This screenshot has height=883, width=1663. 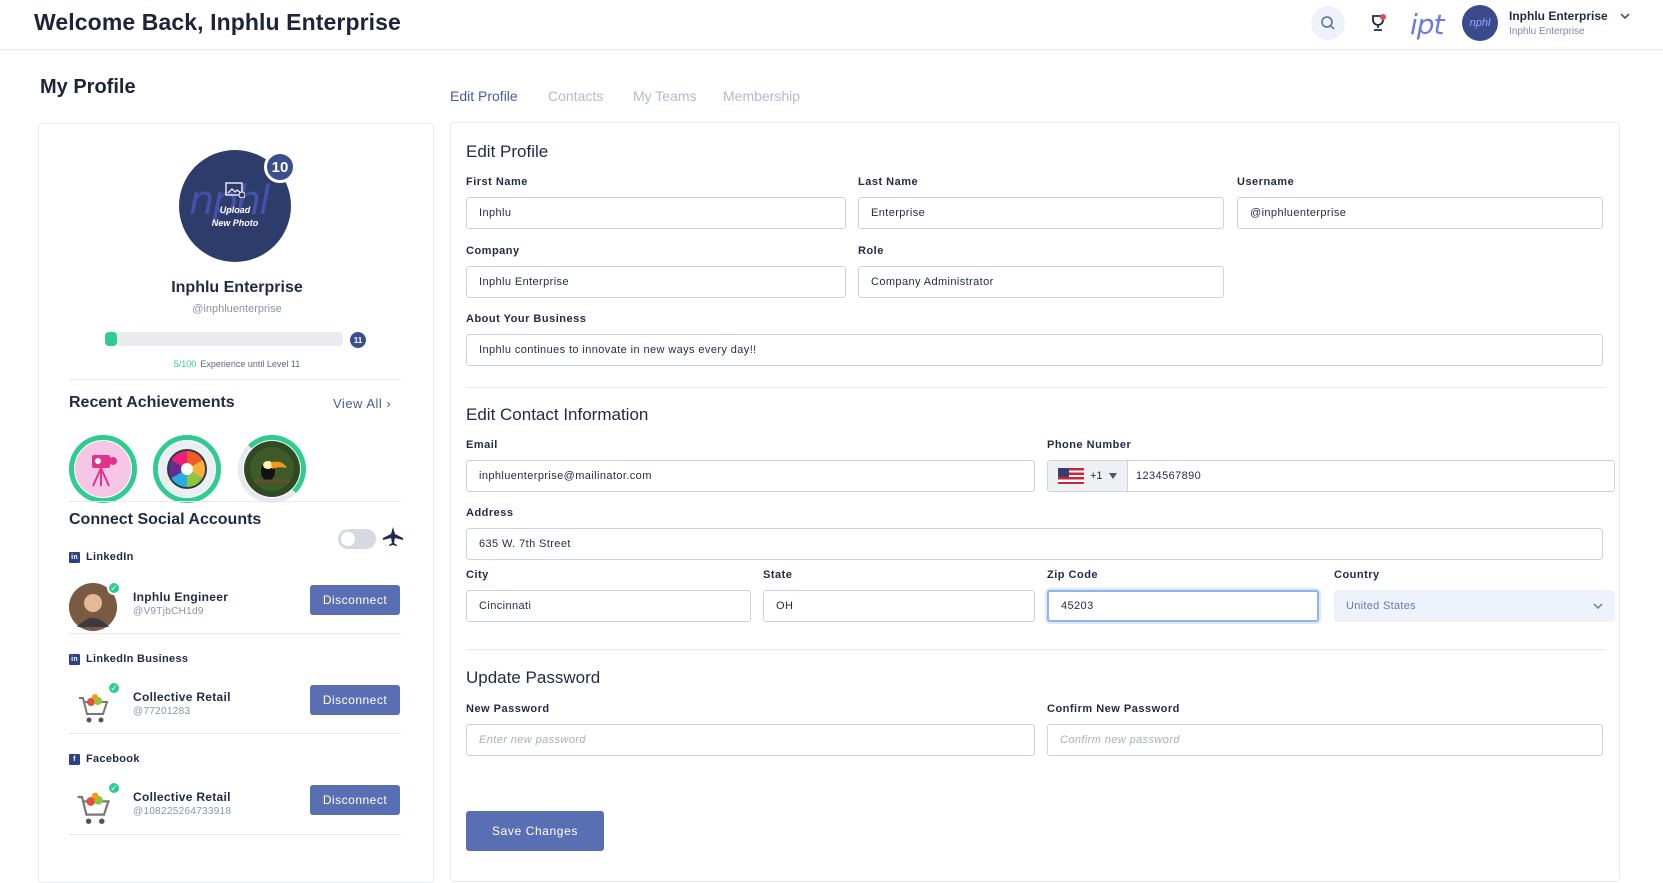 What do you see at coordinates (484, 96) in the screenshot?
I see `tab-edit-profile: Edit Profile` at bounding box center [484, 96].